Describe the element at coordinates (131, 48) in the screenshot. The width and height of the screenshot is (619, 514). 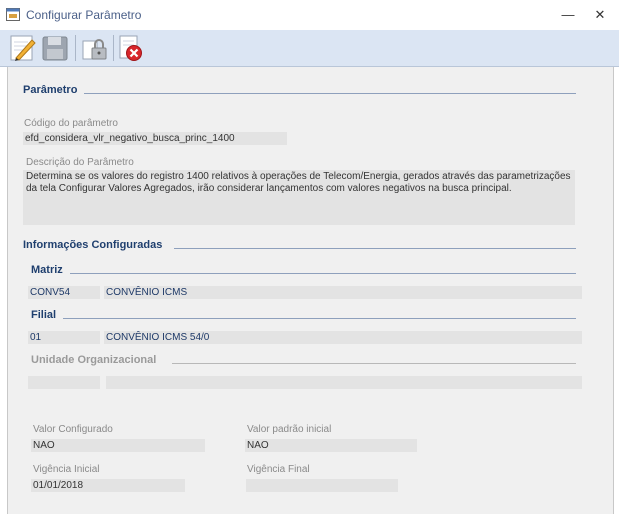
I see `delete-icon` at that location.